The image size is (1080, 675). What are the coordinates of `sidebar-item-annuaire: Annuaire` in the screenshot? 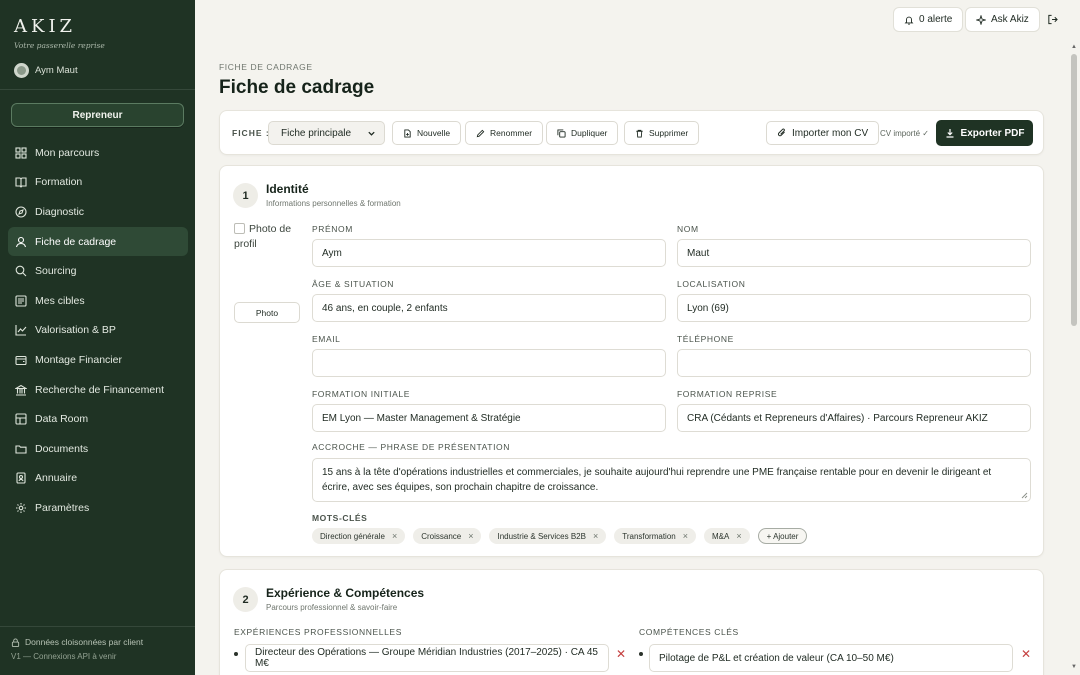 It's located at (98, 479).